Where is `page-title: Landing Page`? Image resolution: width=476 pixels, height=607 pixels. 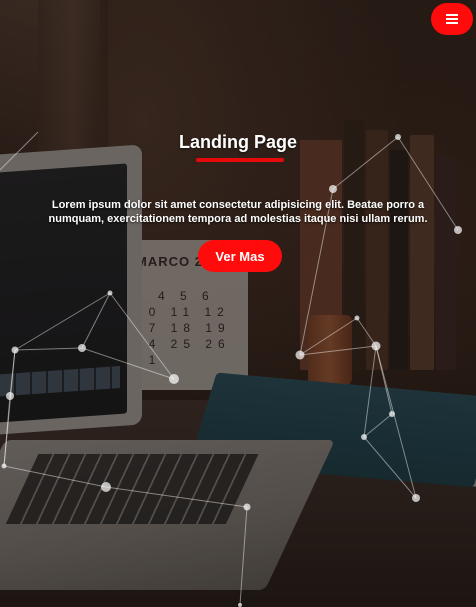
page-title: Landing Page is located at coordinates (237, 142).